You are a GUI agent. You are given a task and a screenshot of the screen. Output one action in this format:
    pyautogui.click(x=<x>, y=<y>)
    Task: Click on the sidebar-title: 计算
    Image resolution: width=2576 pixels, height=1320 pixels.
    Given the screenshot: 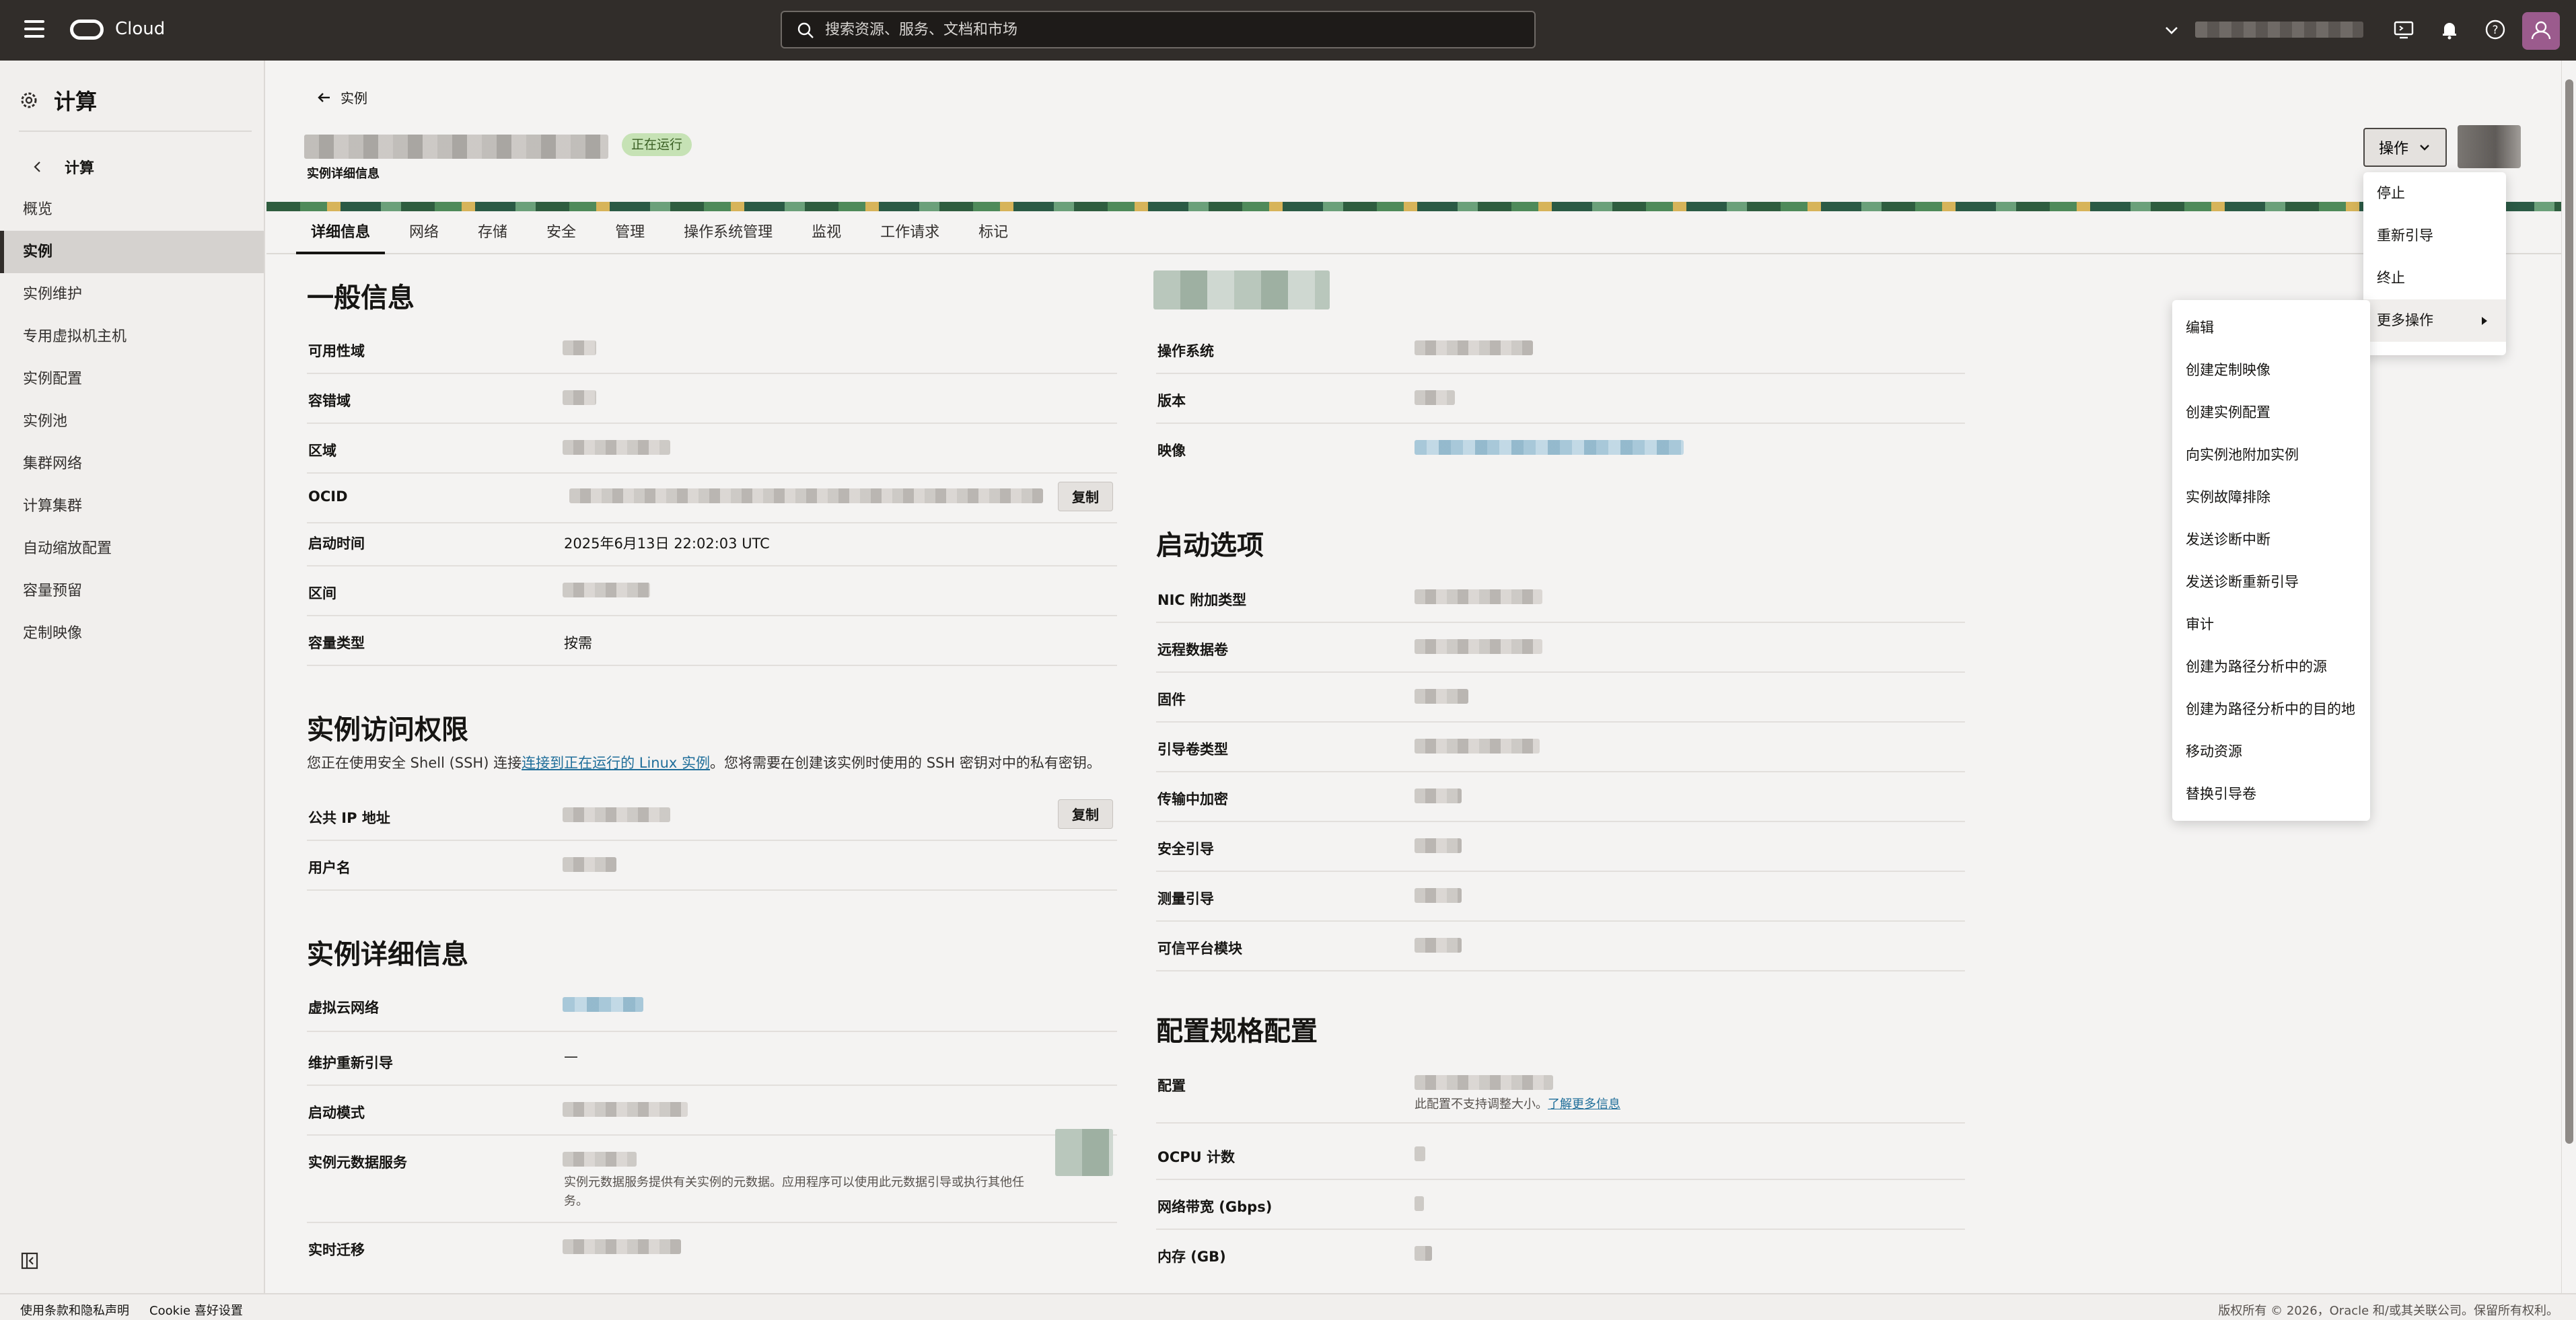 What is the action you would take?
    pyautogui.click(x=76, y=101)
    